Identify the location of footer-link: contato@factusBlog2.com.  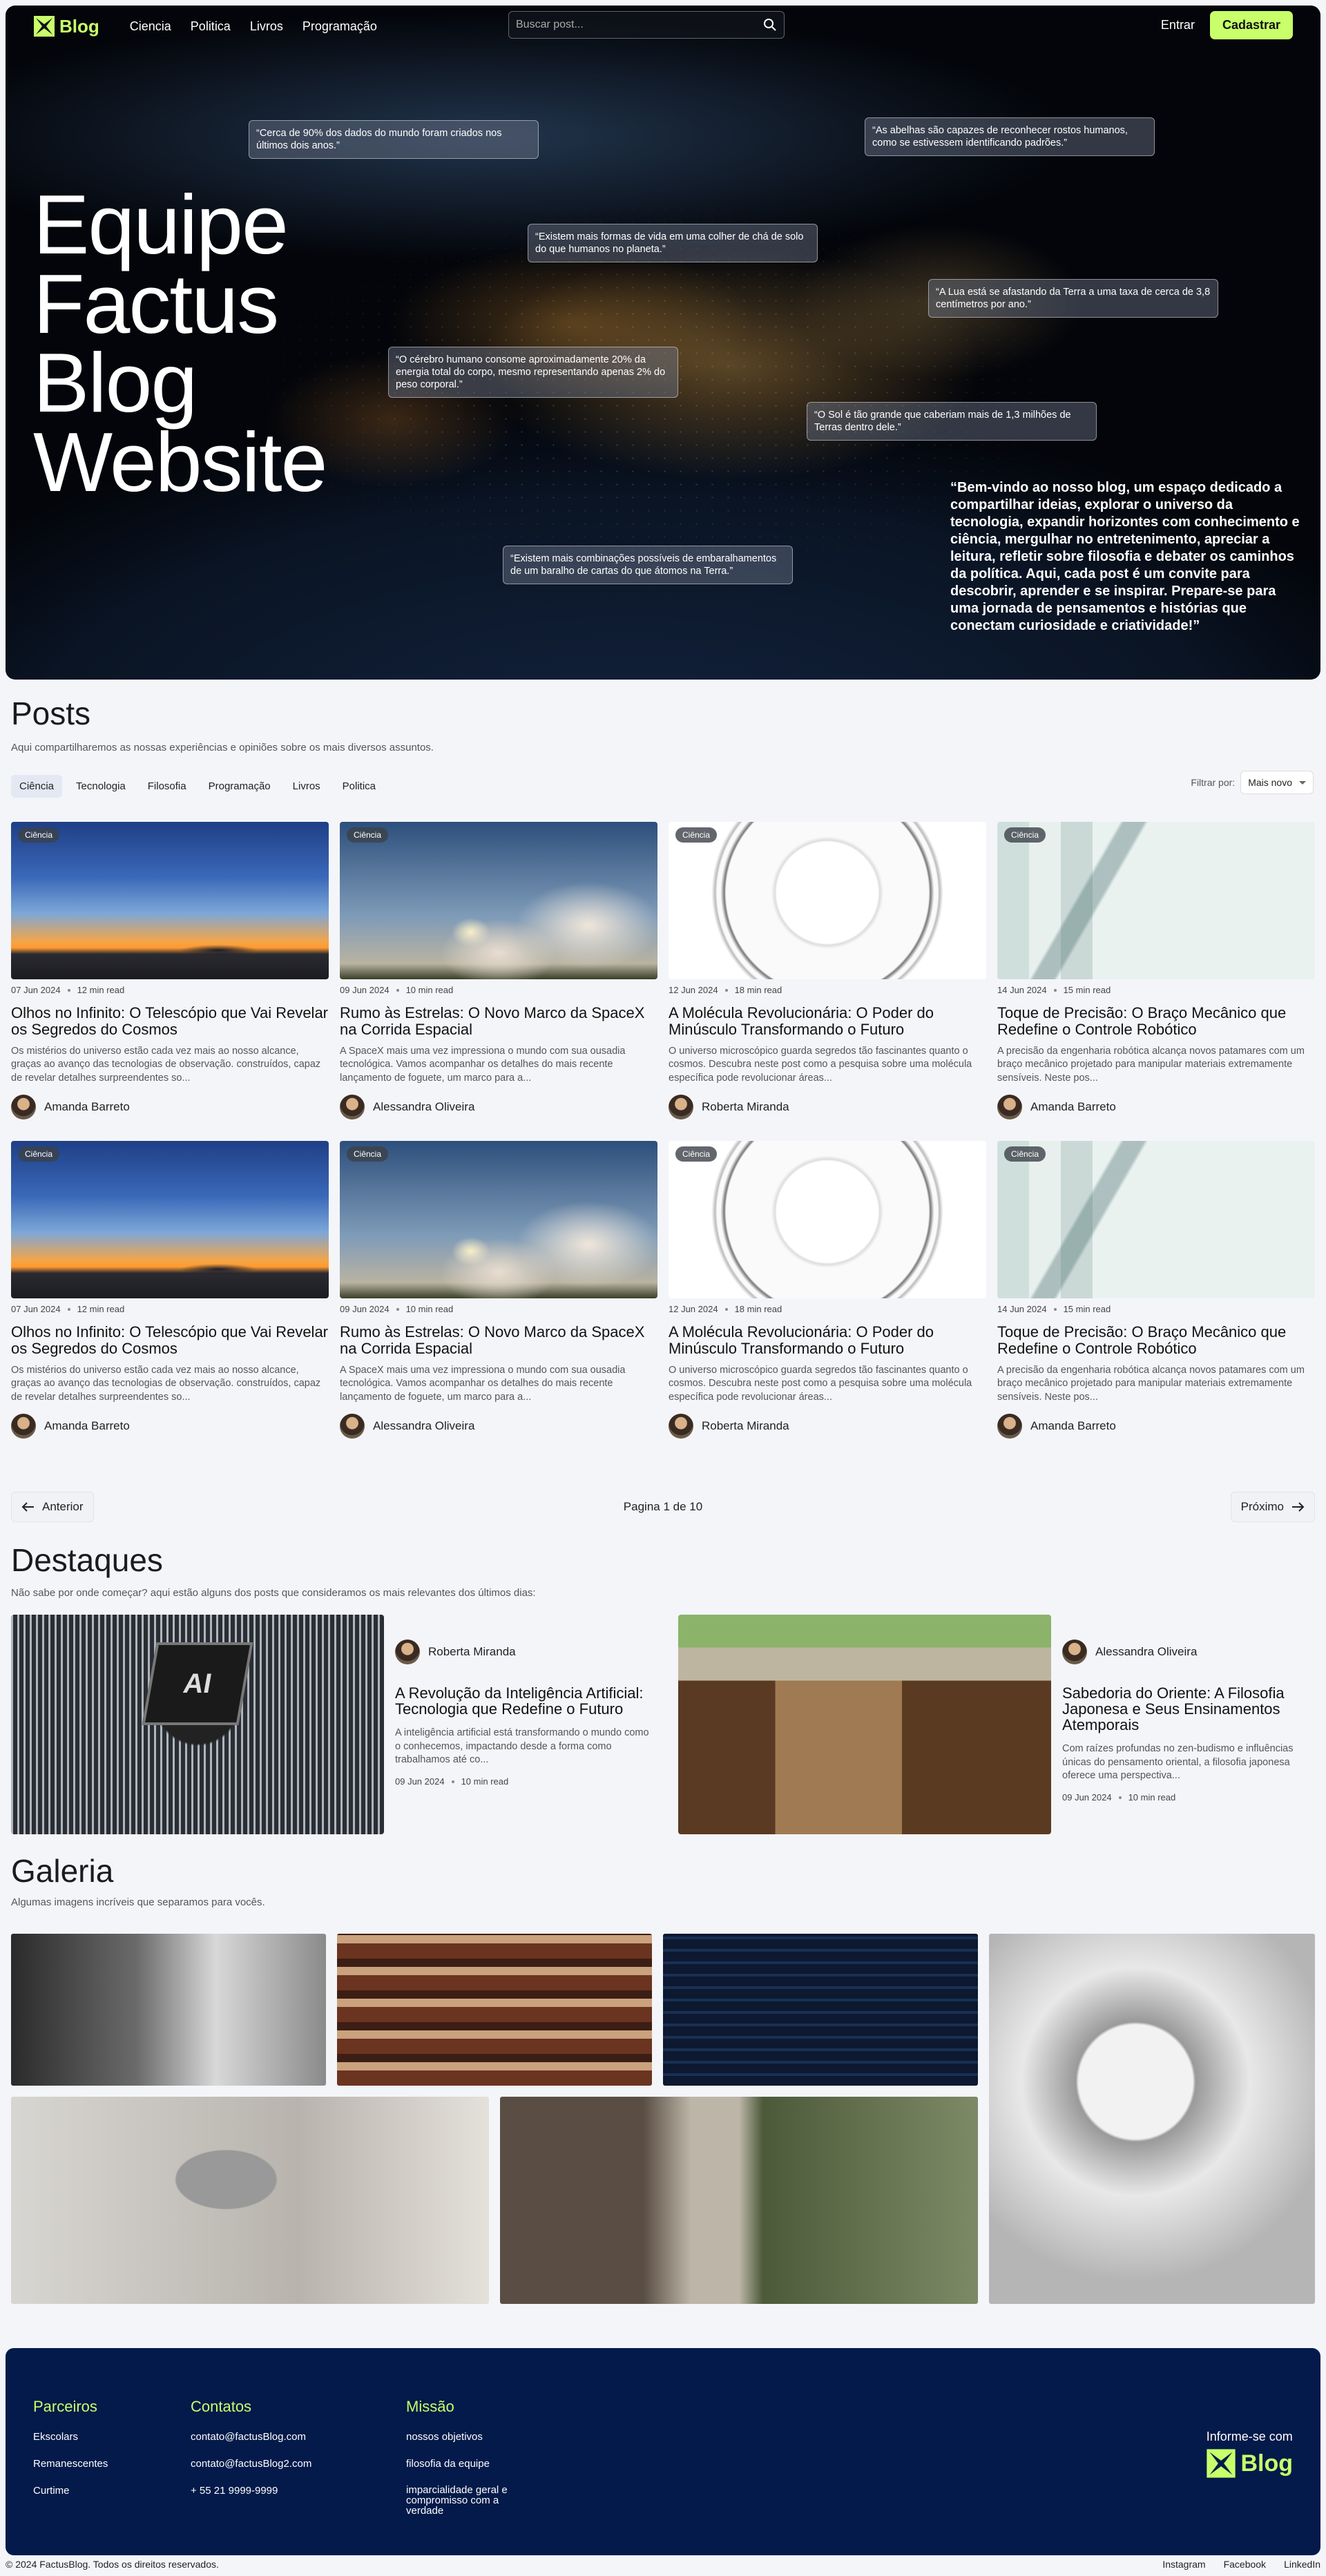
(251, 2464).